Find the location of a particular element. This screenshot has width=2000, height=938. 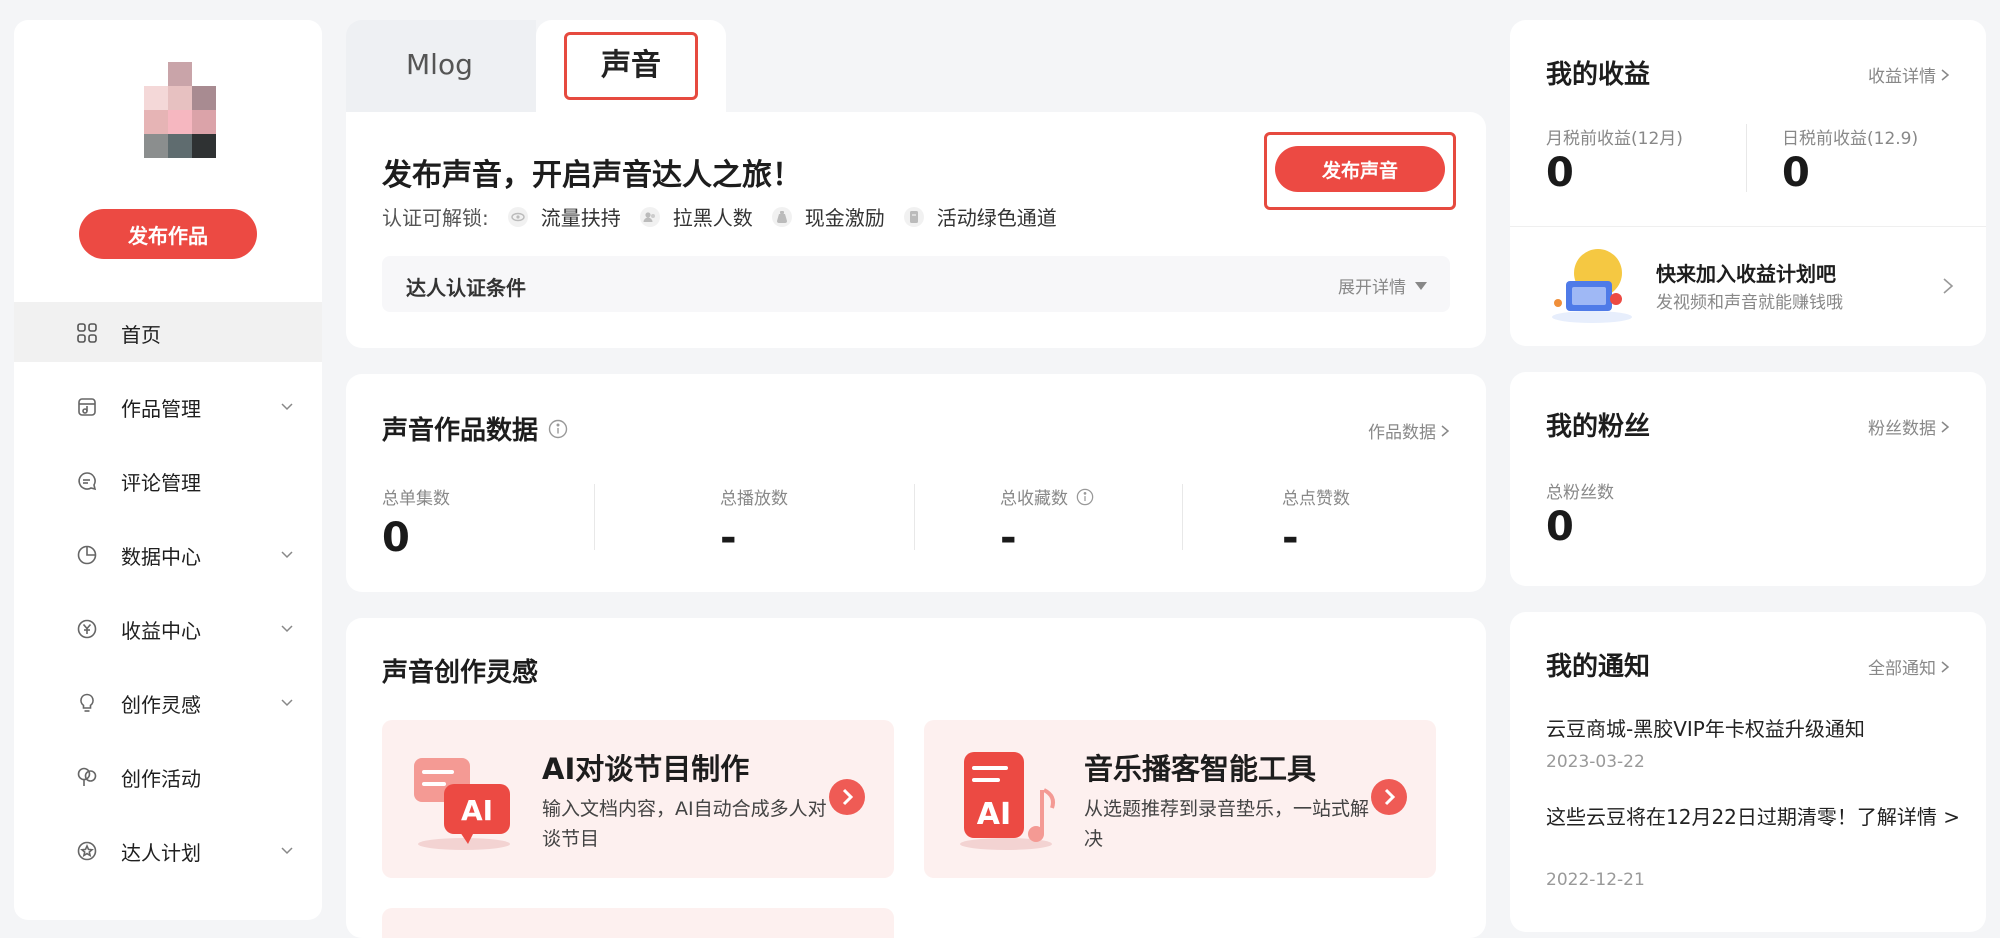

sound-stats-card: 声音作品数据 作品数据 总单集数 0 总播放数 - 总收藏数 - 总点赞数 - is located at coordinates (916, 483).